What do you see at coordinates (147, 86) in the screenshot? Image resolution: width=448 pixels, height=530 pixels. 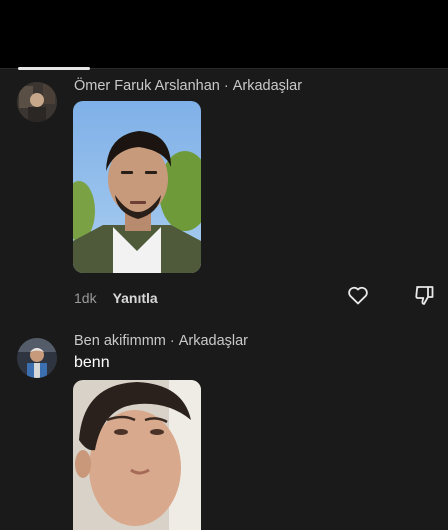 I see `author-name: Ömer Faruk Arslanhan` at bounding box center [147, 86].